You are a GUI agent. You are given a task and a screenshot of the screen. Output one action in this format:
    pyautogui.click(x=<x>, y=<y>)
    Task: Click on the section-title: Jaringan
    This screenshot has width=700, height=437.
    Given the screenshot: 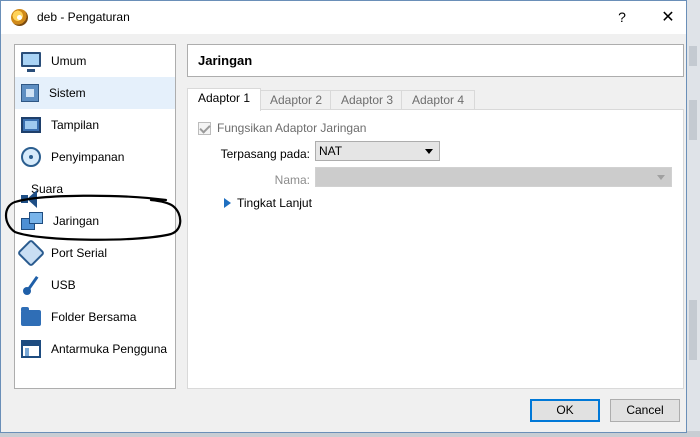 What is the action you would take?
    pyautogui.click(x=225, y=60)
    